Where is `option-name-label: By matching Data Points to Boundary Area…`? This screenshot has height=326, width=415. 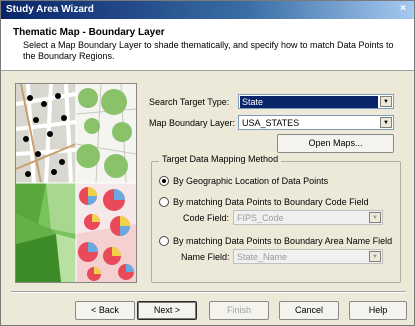
option-name-label: By matching Data Points to Boundary Area… is located at coordinates (282, 241).